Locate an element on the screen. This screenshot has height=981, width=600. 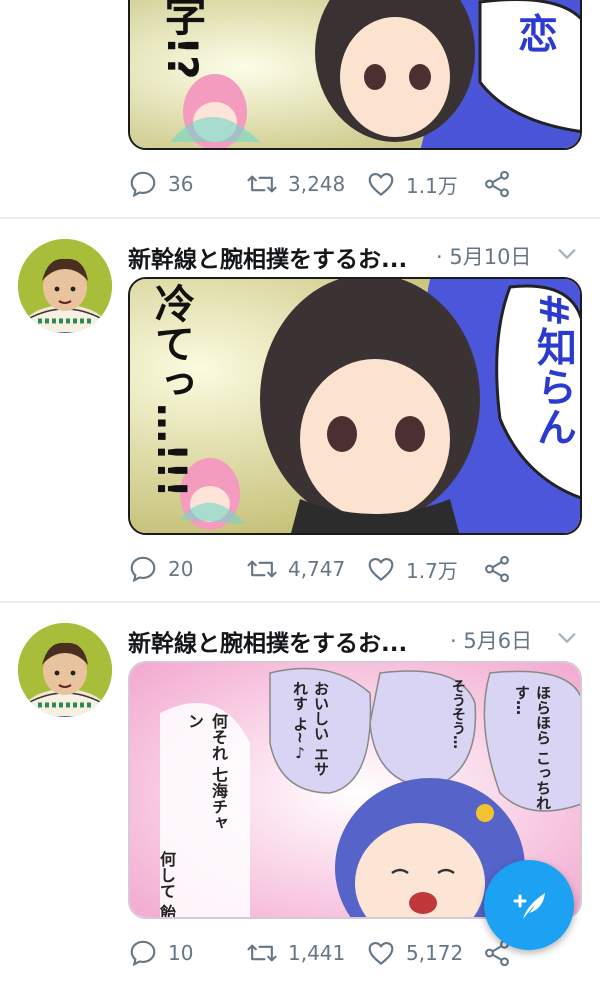
art-text-bubble-3: おいしい エサれす よ~♪ is located at coordinates (310, 729).